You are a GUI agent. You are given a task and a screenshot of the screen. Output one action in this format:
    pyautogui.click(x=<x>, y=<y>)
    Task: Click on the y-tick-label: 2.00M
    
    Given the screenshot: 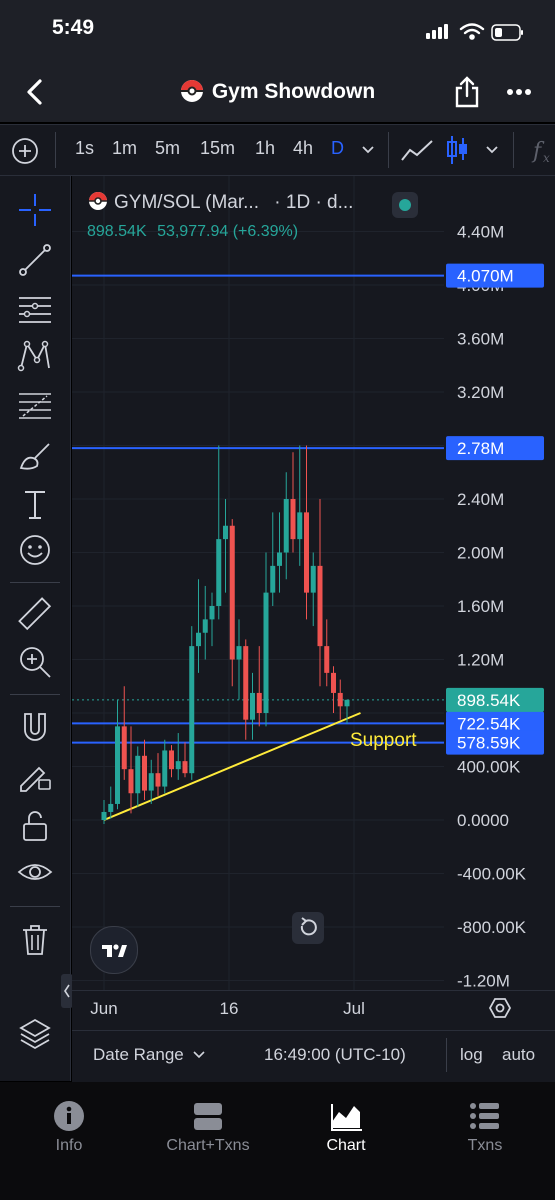 What is the action you would take?
    pyautogui.click(x=480, y=553)
    